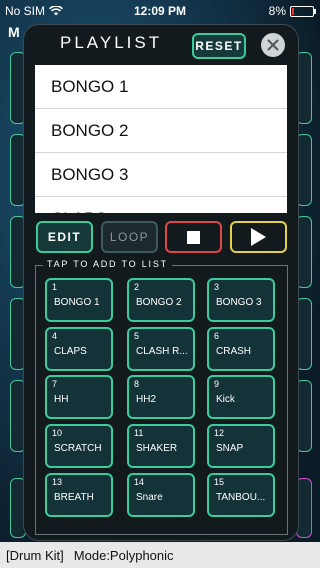 The height and width of the screenshot is (568, 320). I want to click on add-section-label: TAP TO ADD TO LIST, so click(107, 264).